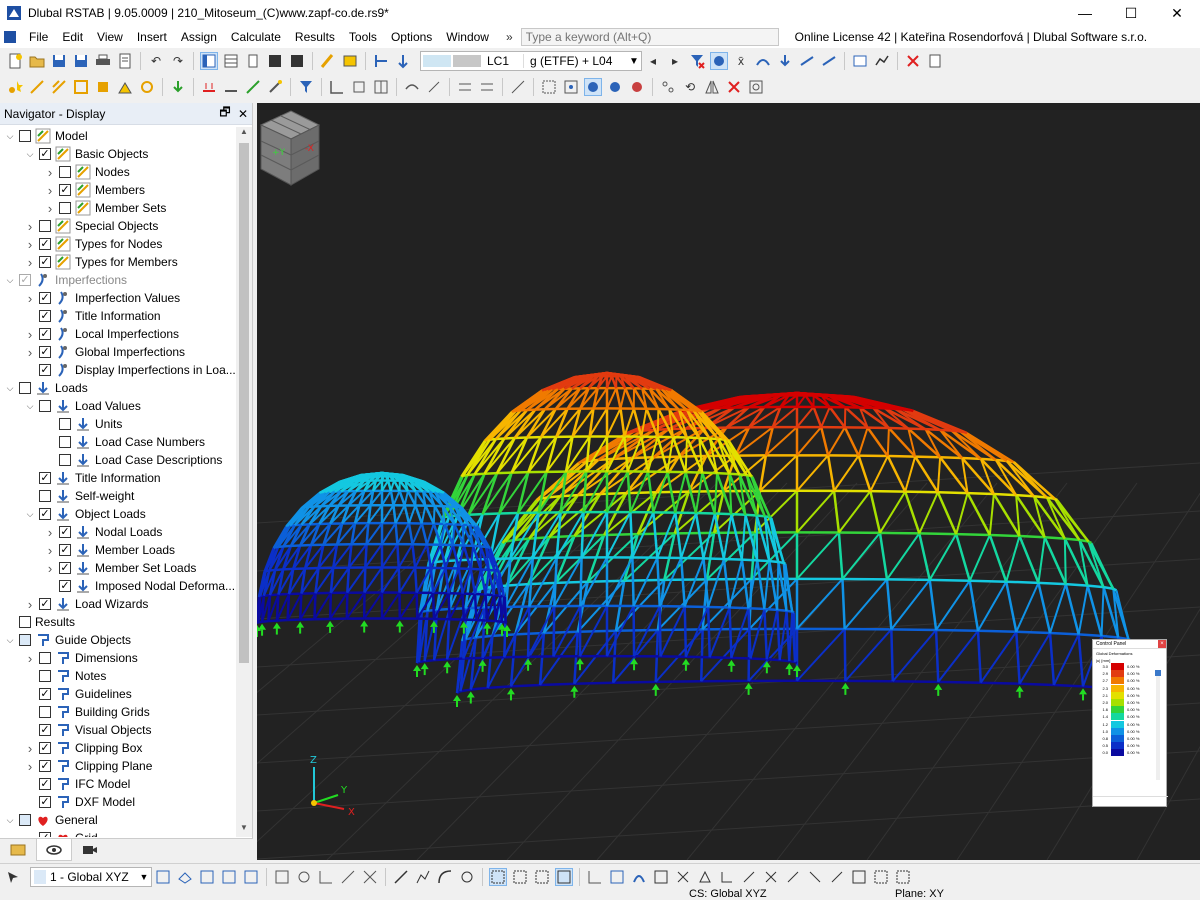 The width and height of the screenshot is (1200, 900). What do you see at coordinates (649, 37) in the screenshot?
I see `search-input` at bounding box center [649, 37].